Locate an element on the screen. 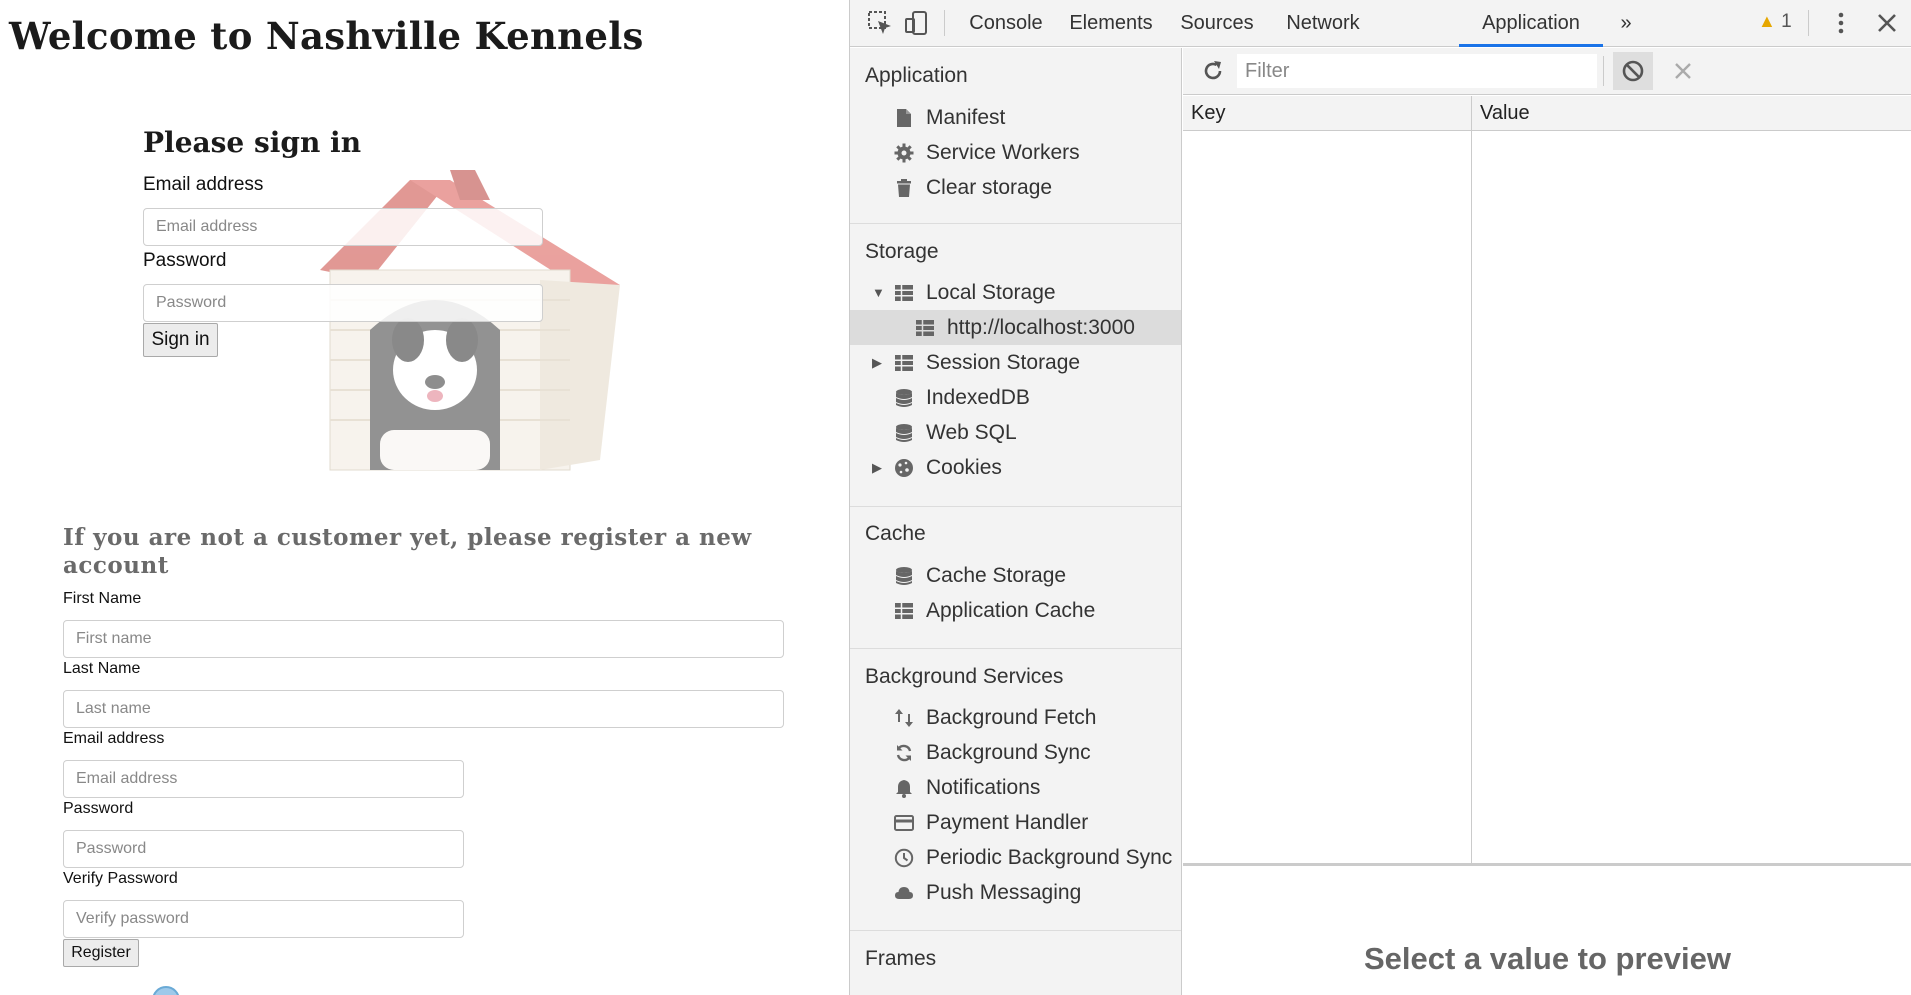 The height and width of the screenshot is (995, 1911). sidebar-item-push-messaging: Push Messaging is located at coordinates (1015, 892).